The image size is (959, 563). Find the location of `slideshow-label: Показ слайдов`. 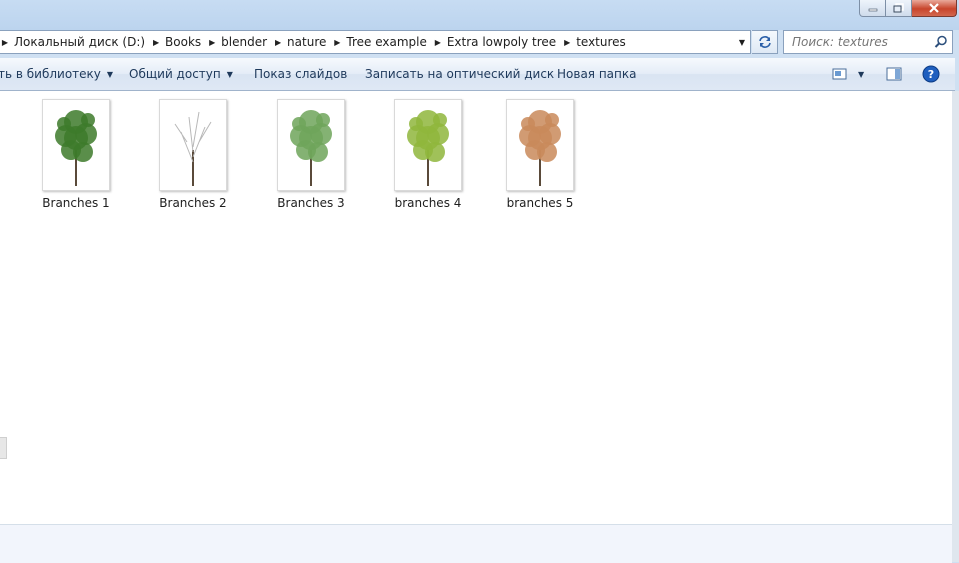

slideshow-label: Показ слайдов is located at coordinates (301, 74).